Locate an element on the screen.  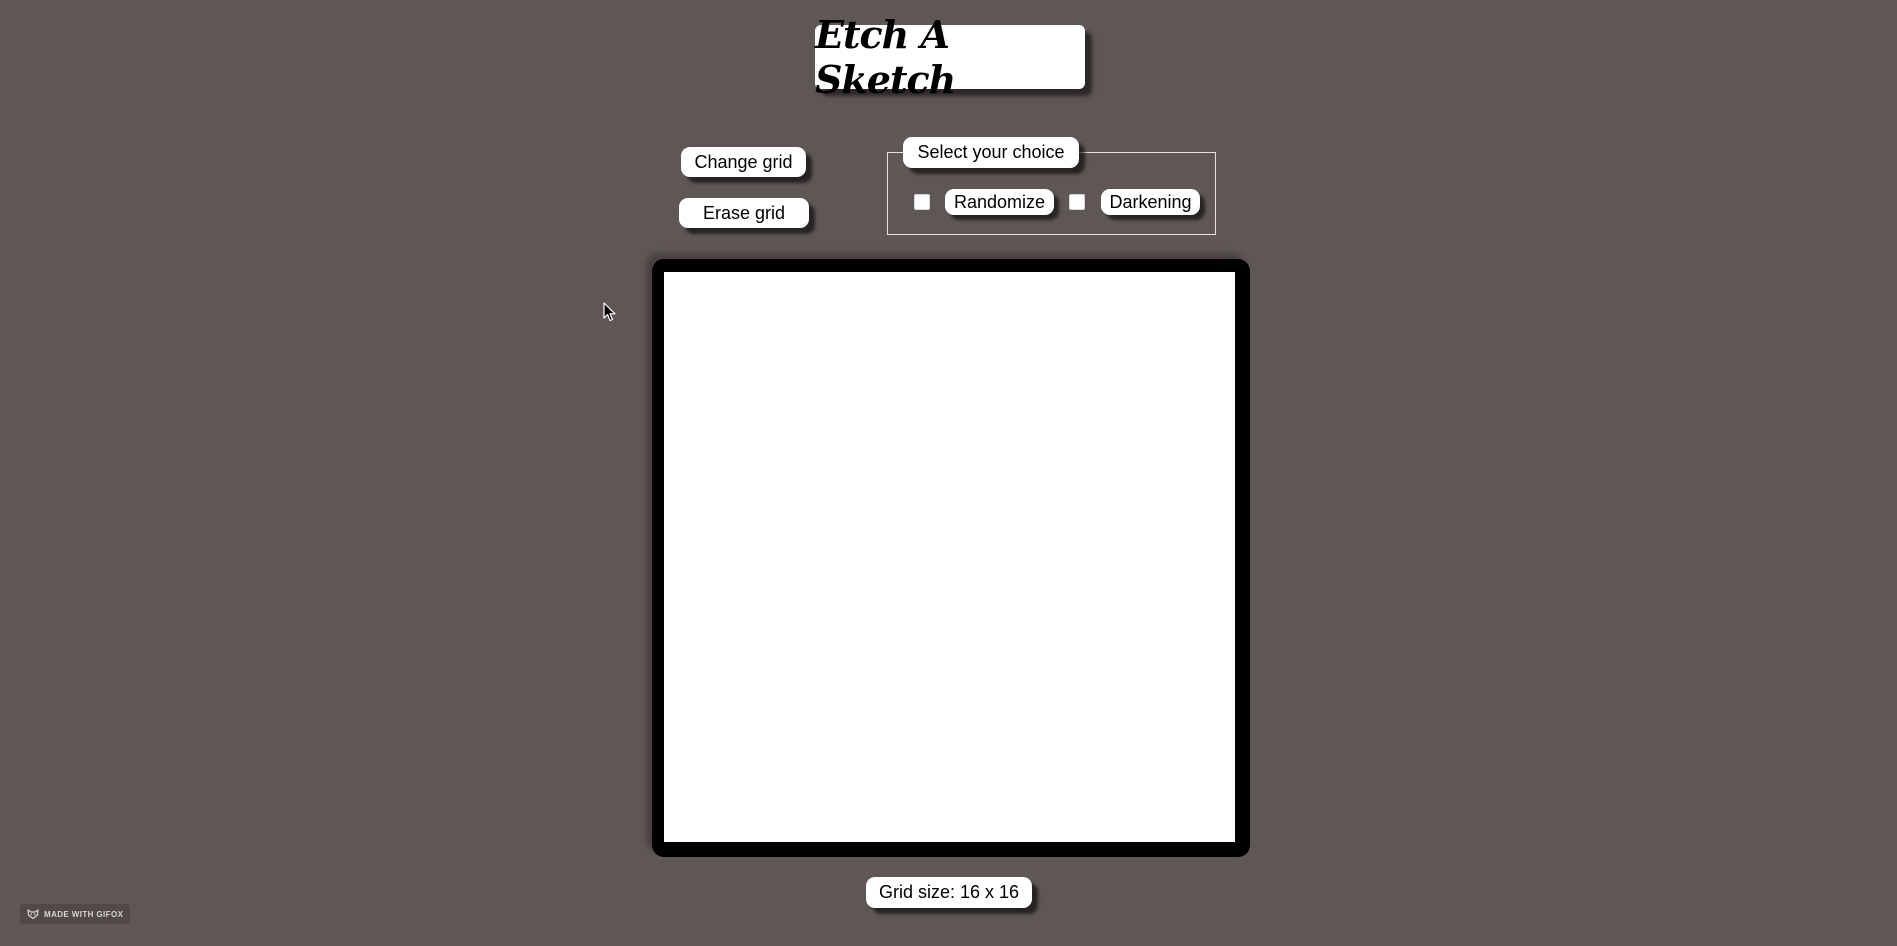
page-title: Etch A Sketch is located at coordinates (885, 57).